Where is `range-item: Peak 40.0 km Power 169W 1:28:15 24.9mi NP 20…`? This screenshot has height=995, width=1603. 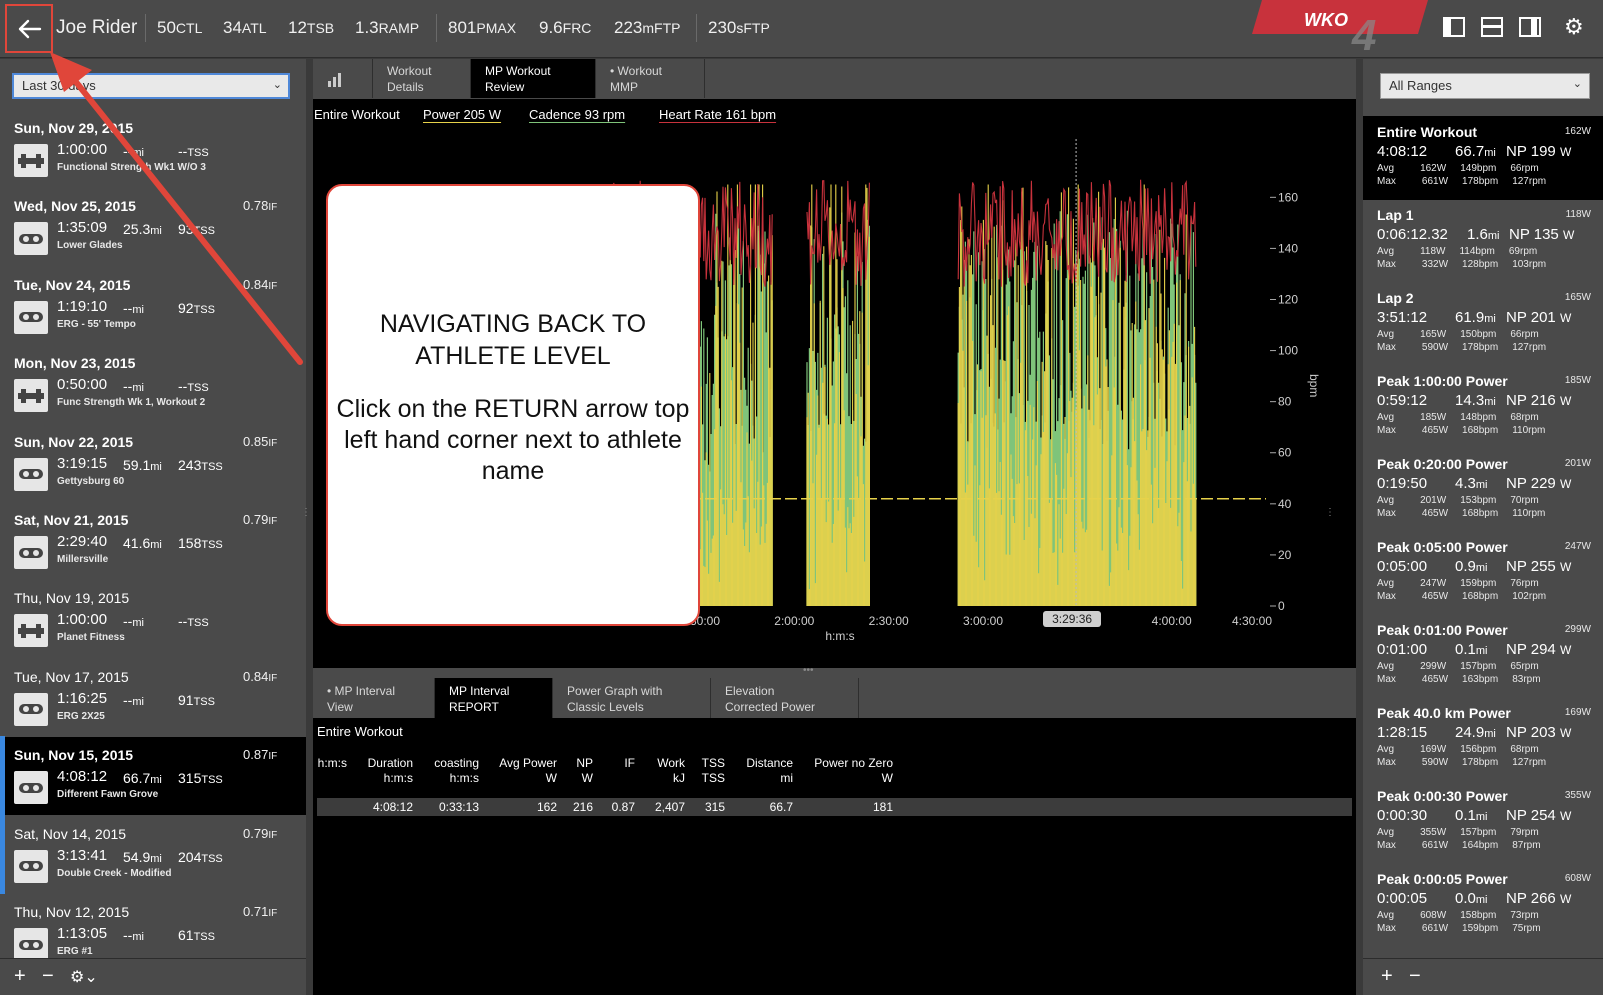
range-item: Peak 40.0 km Power 169W 1:28:15 24.9mi NP 20… is located at coordinates (1483, 739).